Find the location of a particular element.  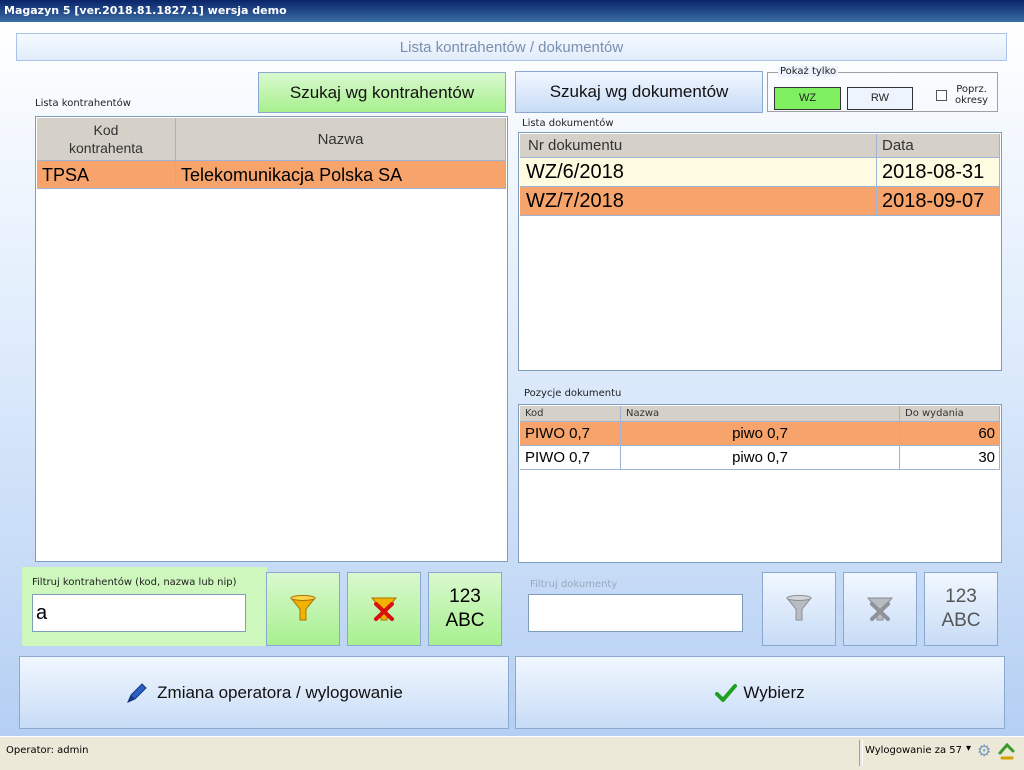

item-quantity: 60 is located at coordinates (950, 434).